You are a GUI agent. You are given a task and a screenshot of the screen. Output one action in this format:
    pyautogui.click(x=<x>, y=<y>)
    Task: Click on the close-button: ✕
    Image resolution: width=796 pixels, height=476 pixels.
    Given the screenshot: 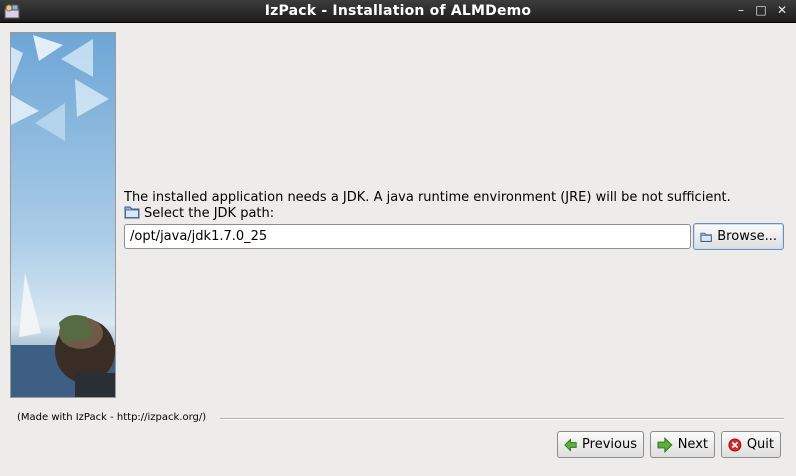 What is the action you would take?
    pyautogui.click(x=782, y=10)
    